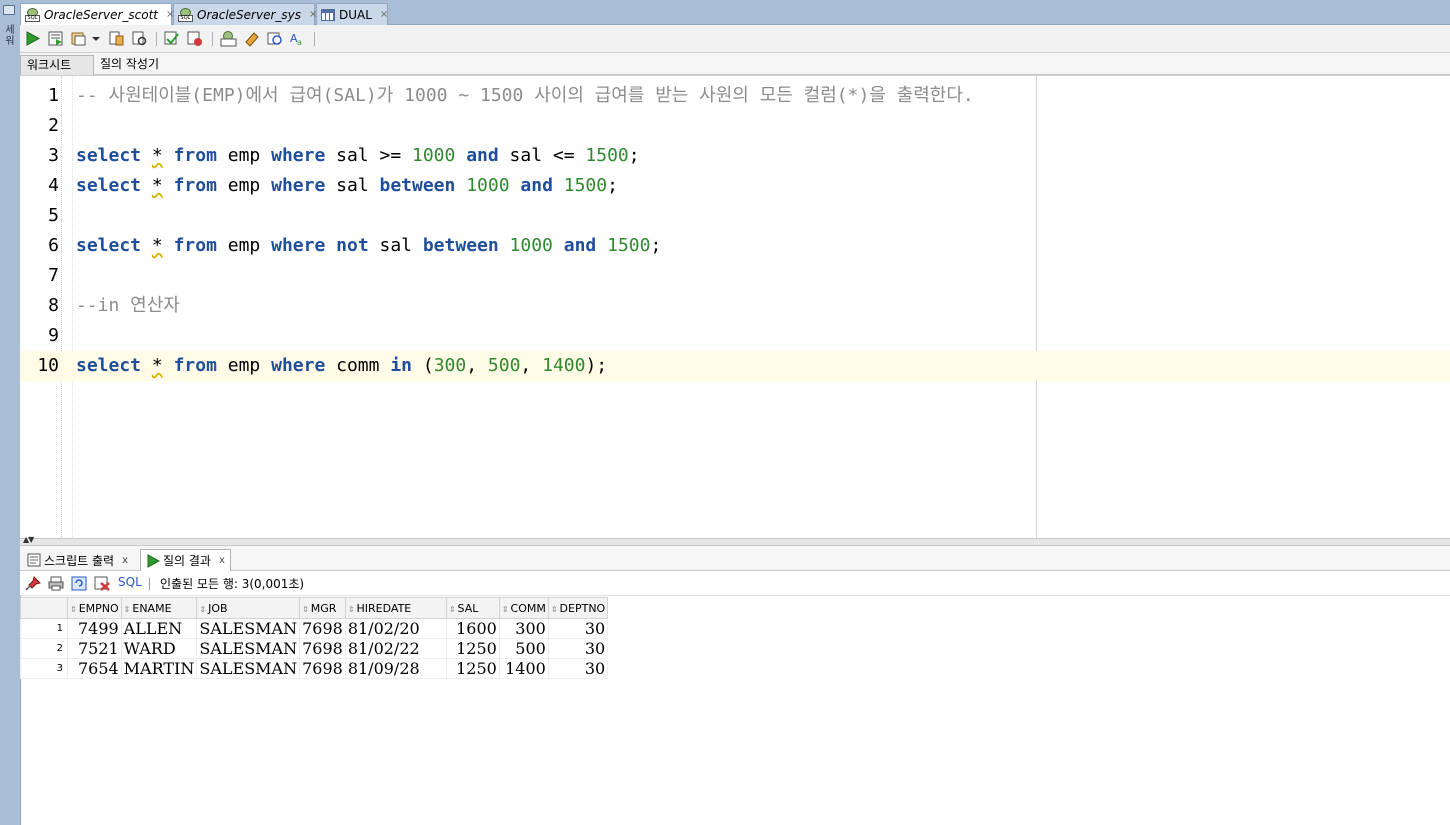  Describe the element at coordinates (578, 608) in the screenshot. I see `column-header-deptno: ⇕ DEPTNO` at that location.